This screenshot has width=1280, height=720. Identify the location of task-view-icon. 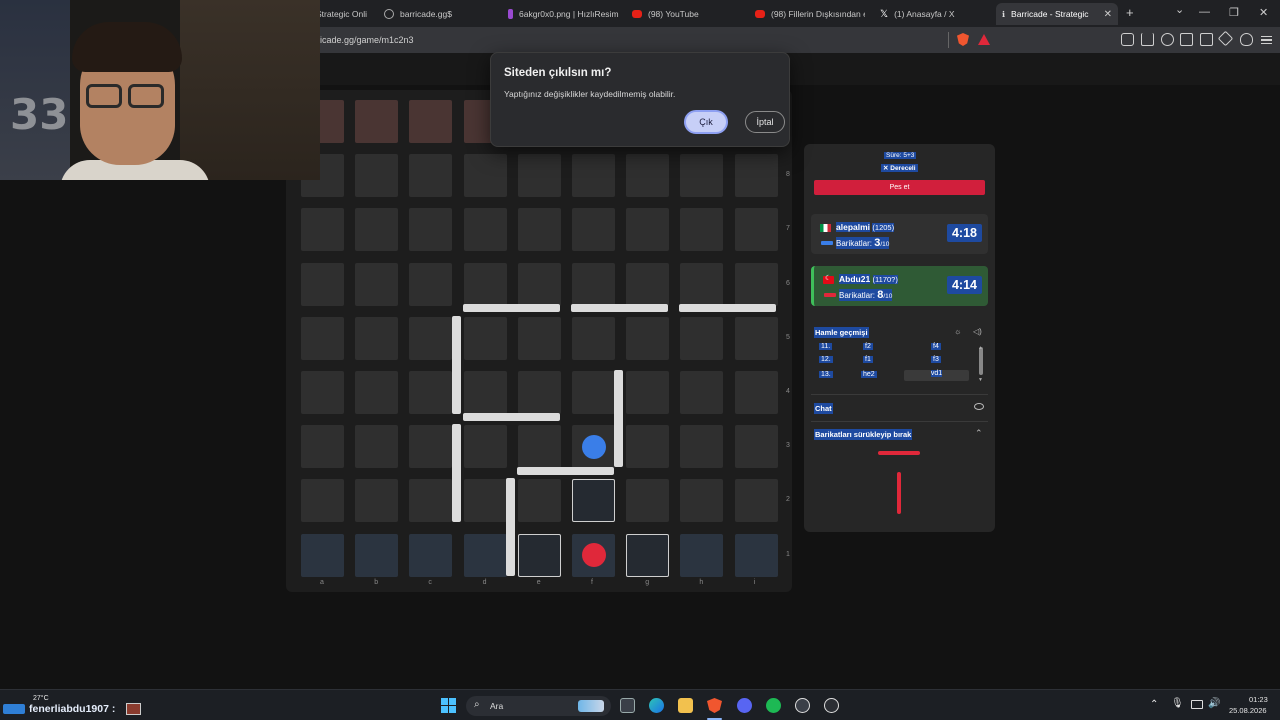
(627, 705).